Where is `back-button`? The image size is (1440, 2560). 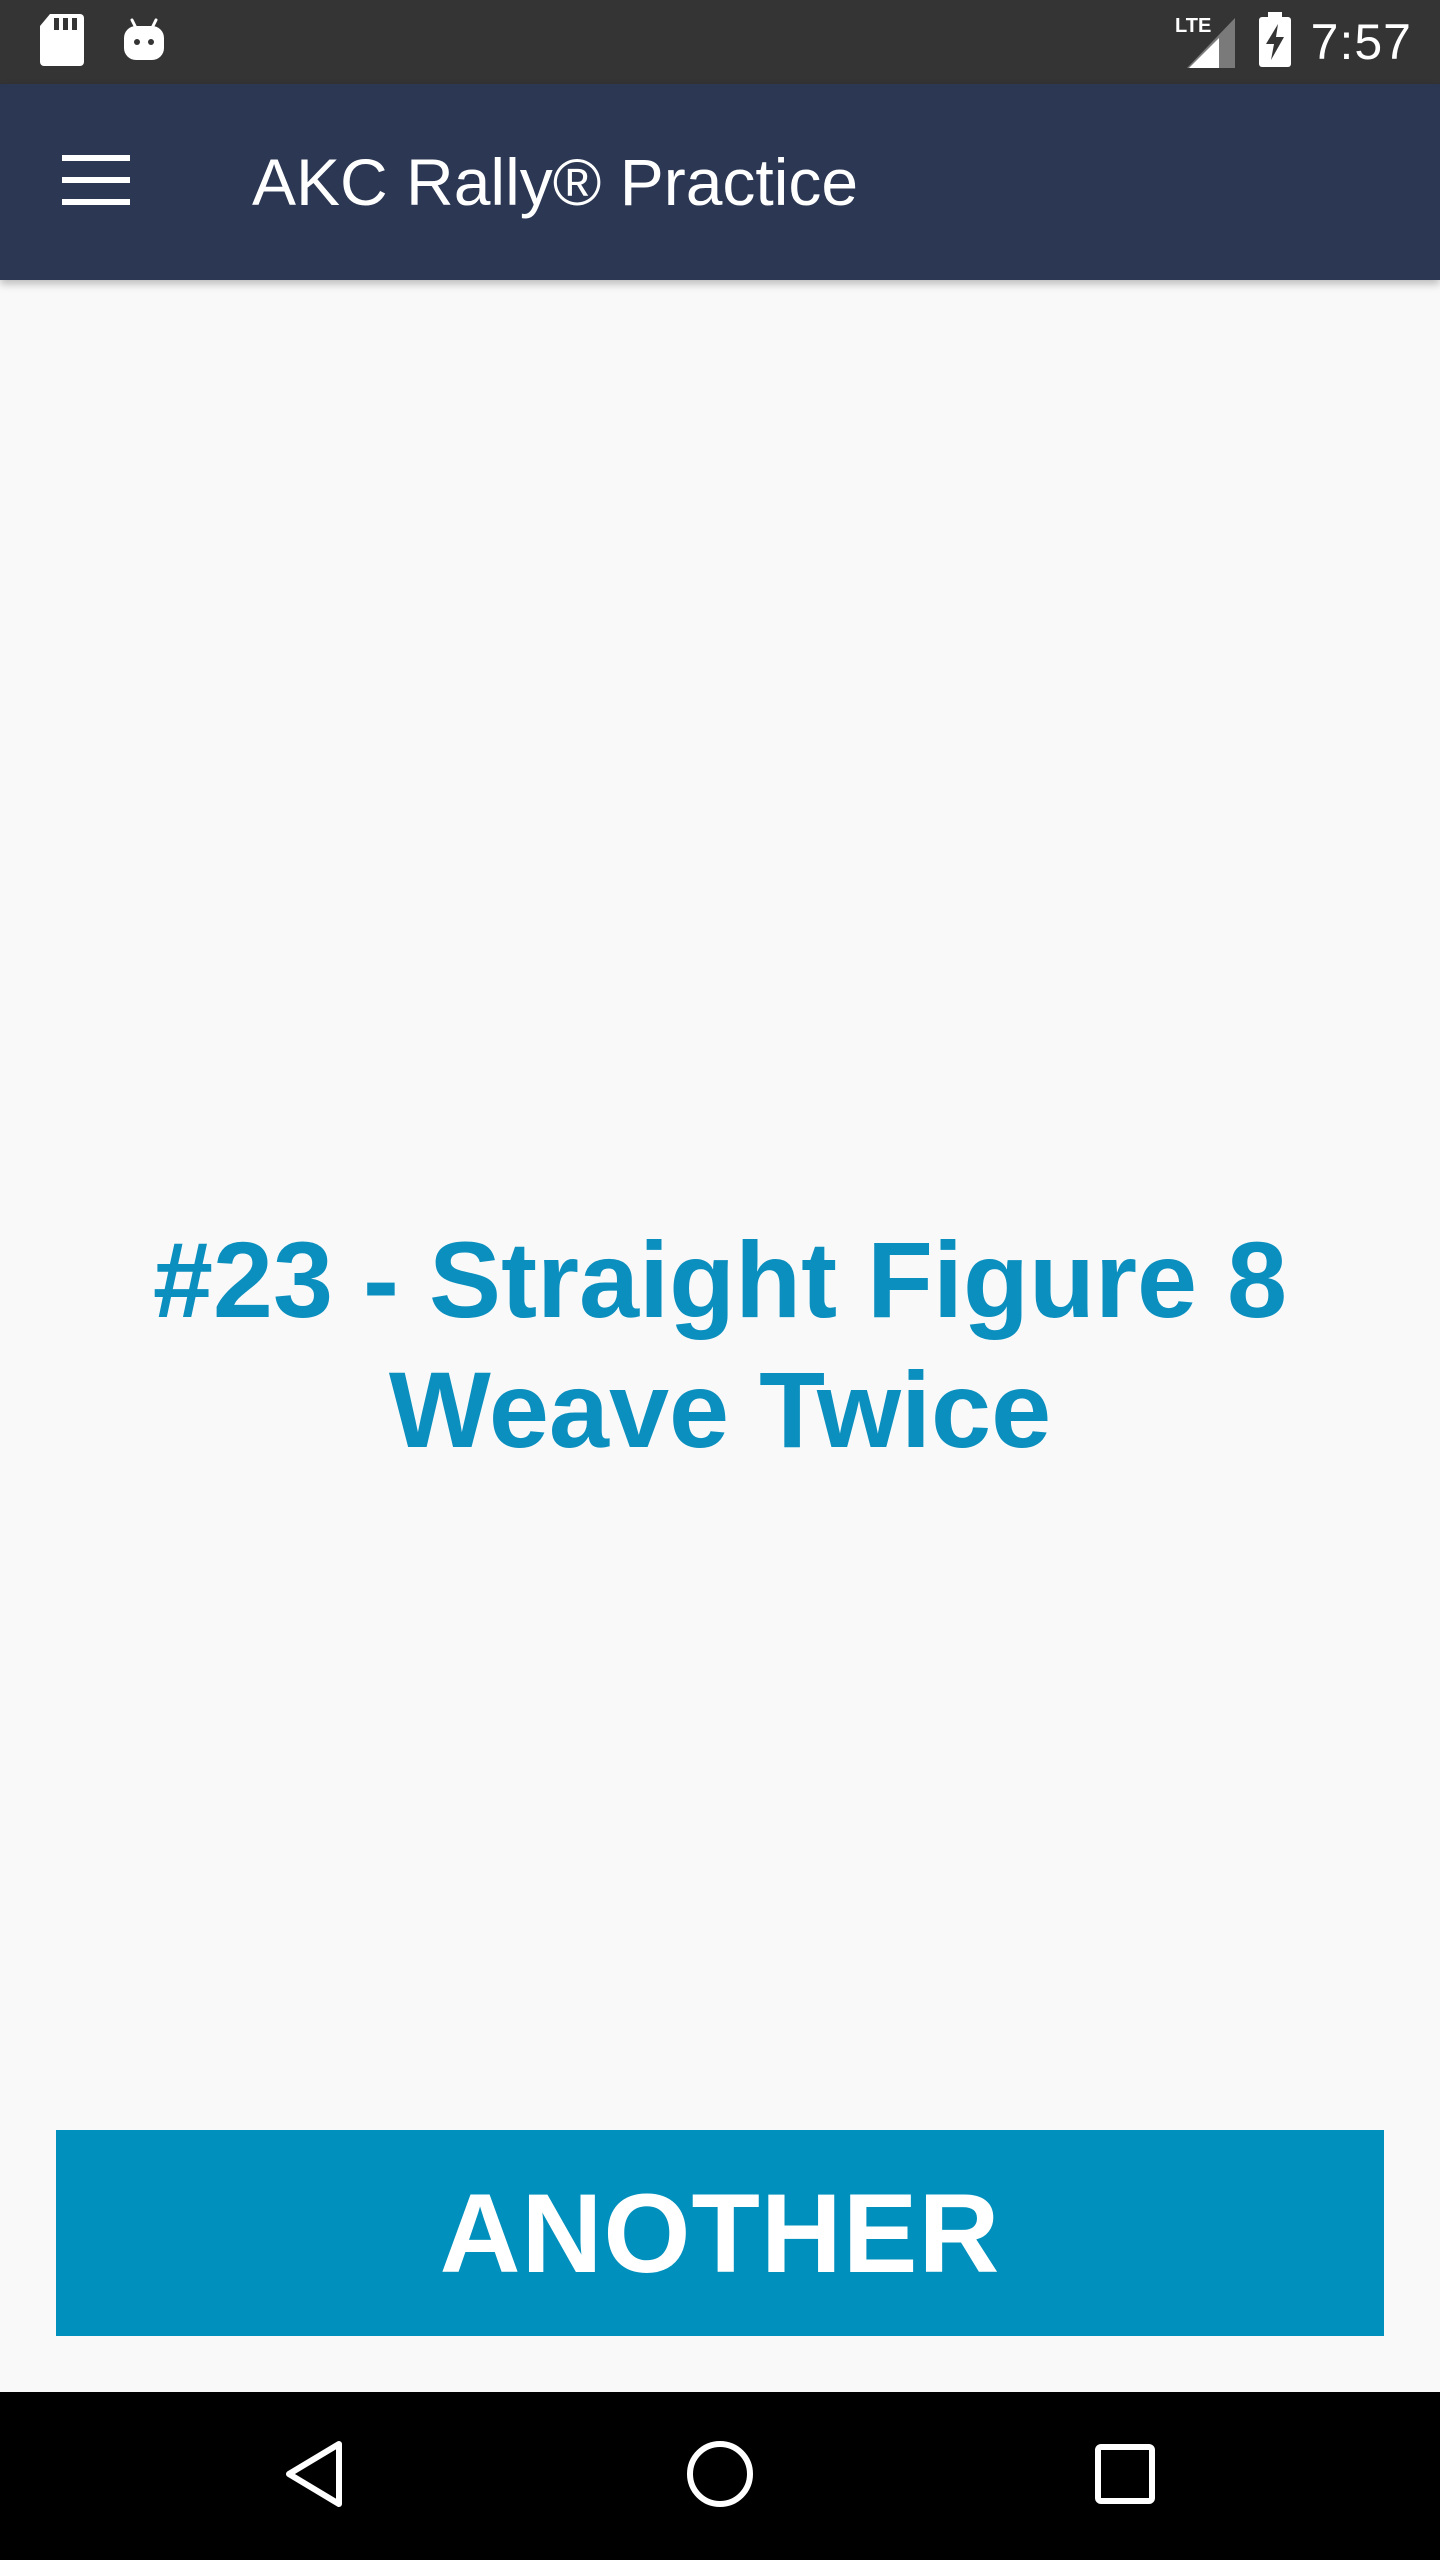
back-button is located at coordinates (315, 2476).